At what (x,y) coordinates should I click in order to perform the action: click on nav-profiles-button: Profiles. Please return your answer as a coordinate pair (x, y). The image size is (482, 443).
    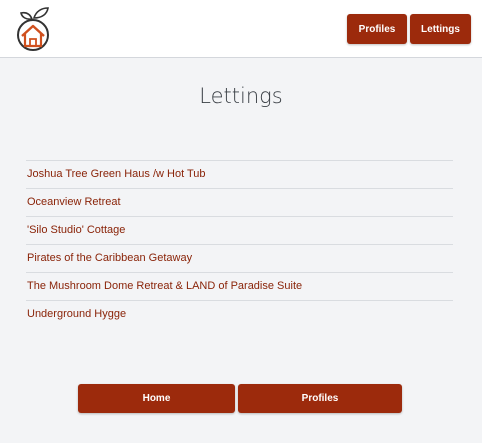
    Looking at the image, I should click on (377, 29).